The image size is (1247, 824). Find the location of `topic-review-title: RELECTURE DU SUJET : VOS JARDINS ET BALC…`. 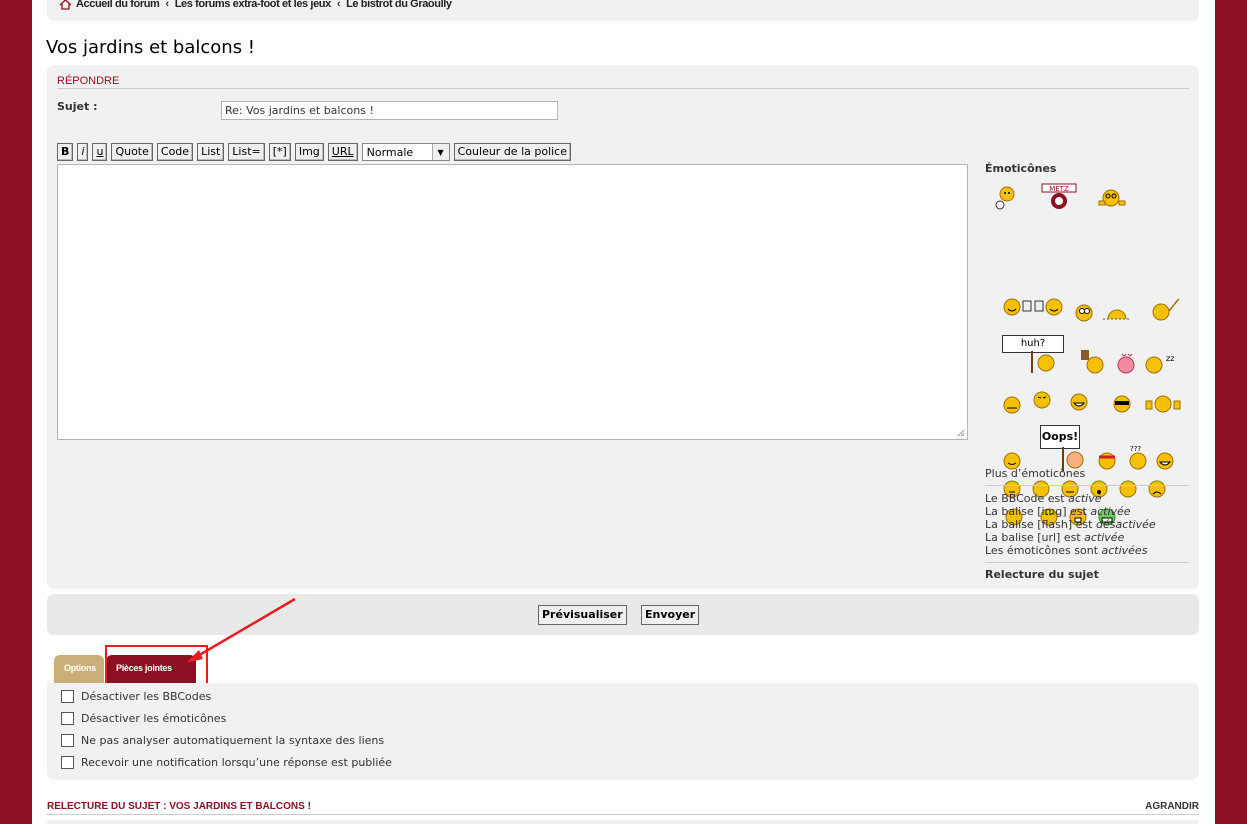

topic-review-title: RELECTURE DU SUJET : VOS JARDINS ET BALC… is located at coordinates (179, 806).